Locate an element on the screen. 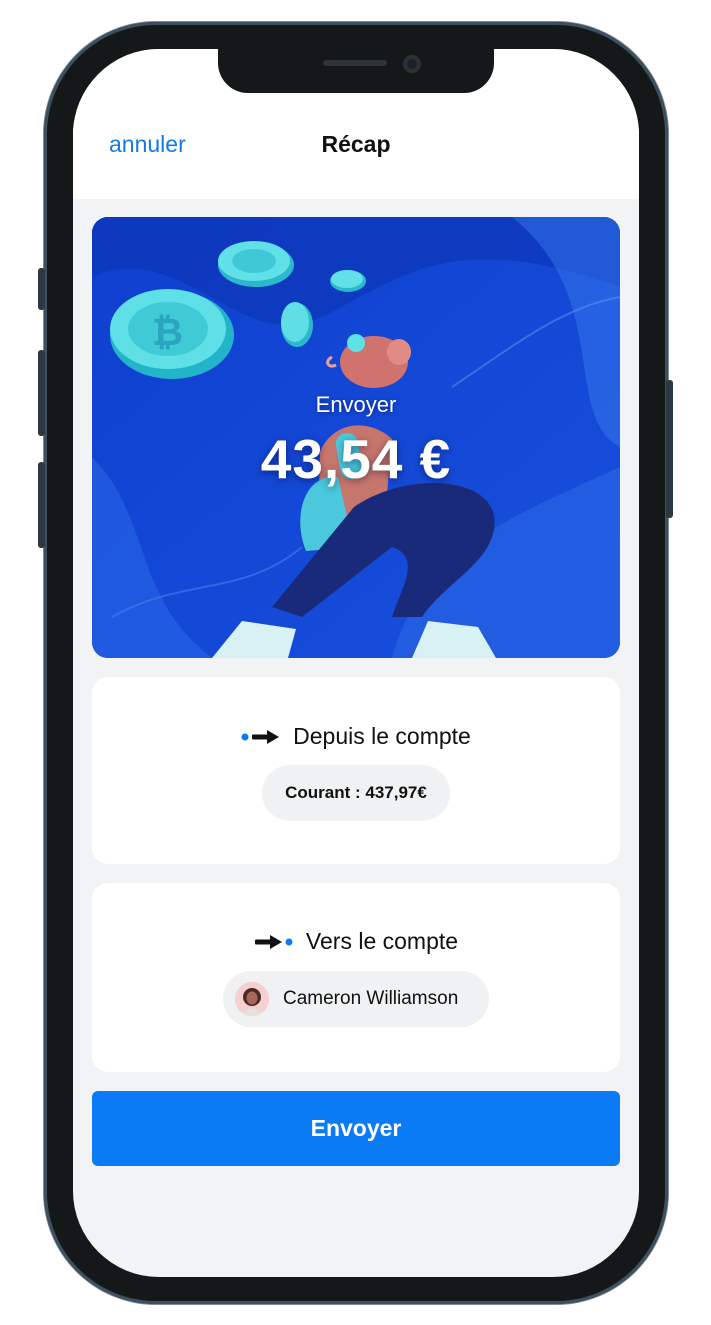  arrow-dot-in-icon is located at coordinates (274, 942).